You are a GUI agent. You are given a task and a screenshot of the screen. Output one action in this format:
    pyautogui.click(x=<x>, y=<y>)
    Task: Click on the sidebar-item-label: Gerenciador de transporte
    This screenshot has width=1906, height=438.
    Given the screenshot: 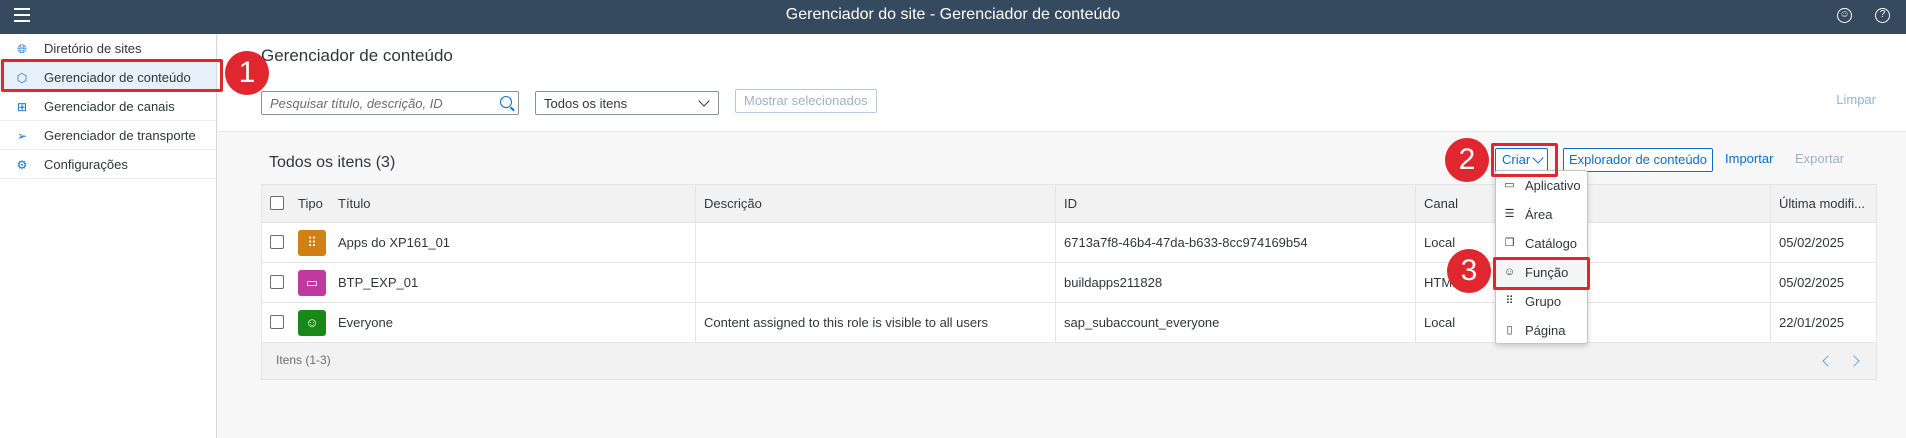 What is the action you would take?
    pyautogui.click(x=120, y=135)
    